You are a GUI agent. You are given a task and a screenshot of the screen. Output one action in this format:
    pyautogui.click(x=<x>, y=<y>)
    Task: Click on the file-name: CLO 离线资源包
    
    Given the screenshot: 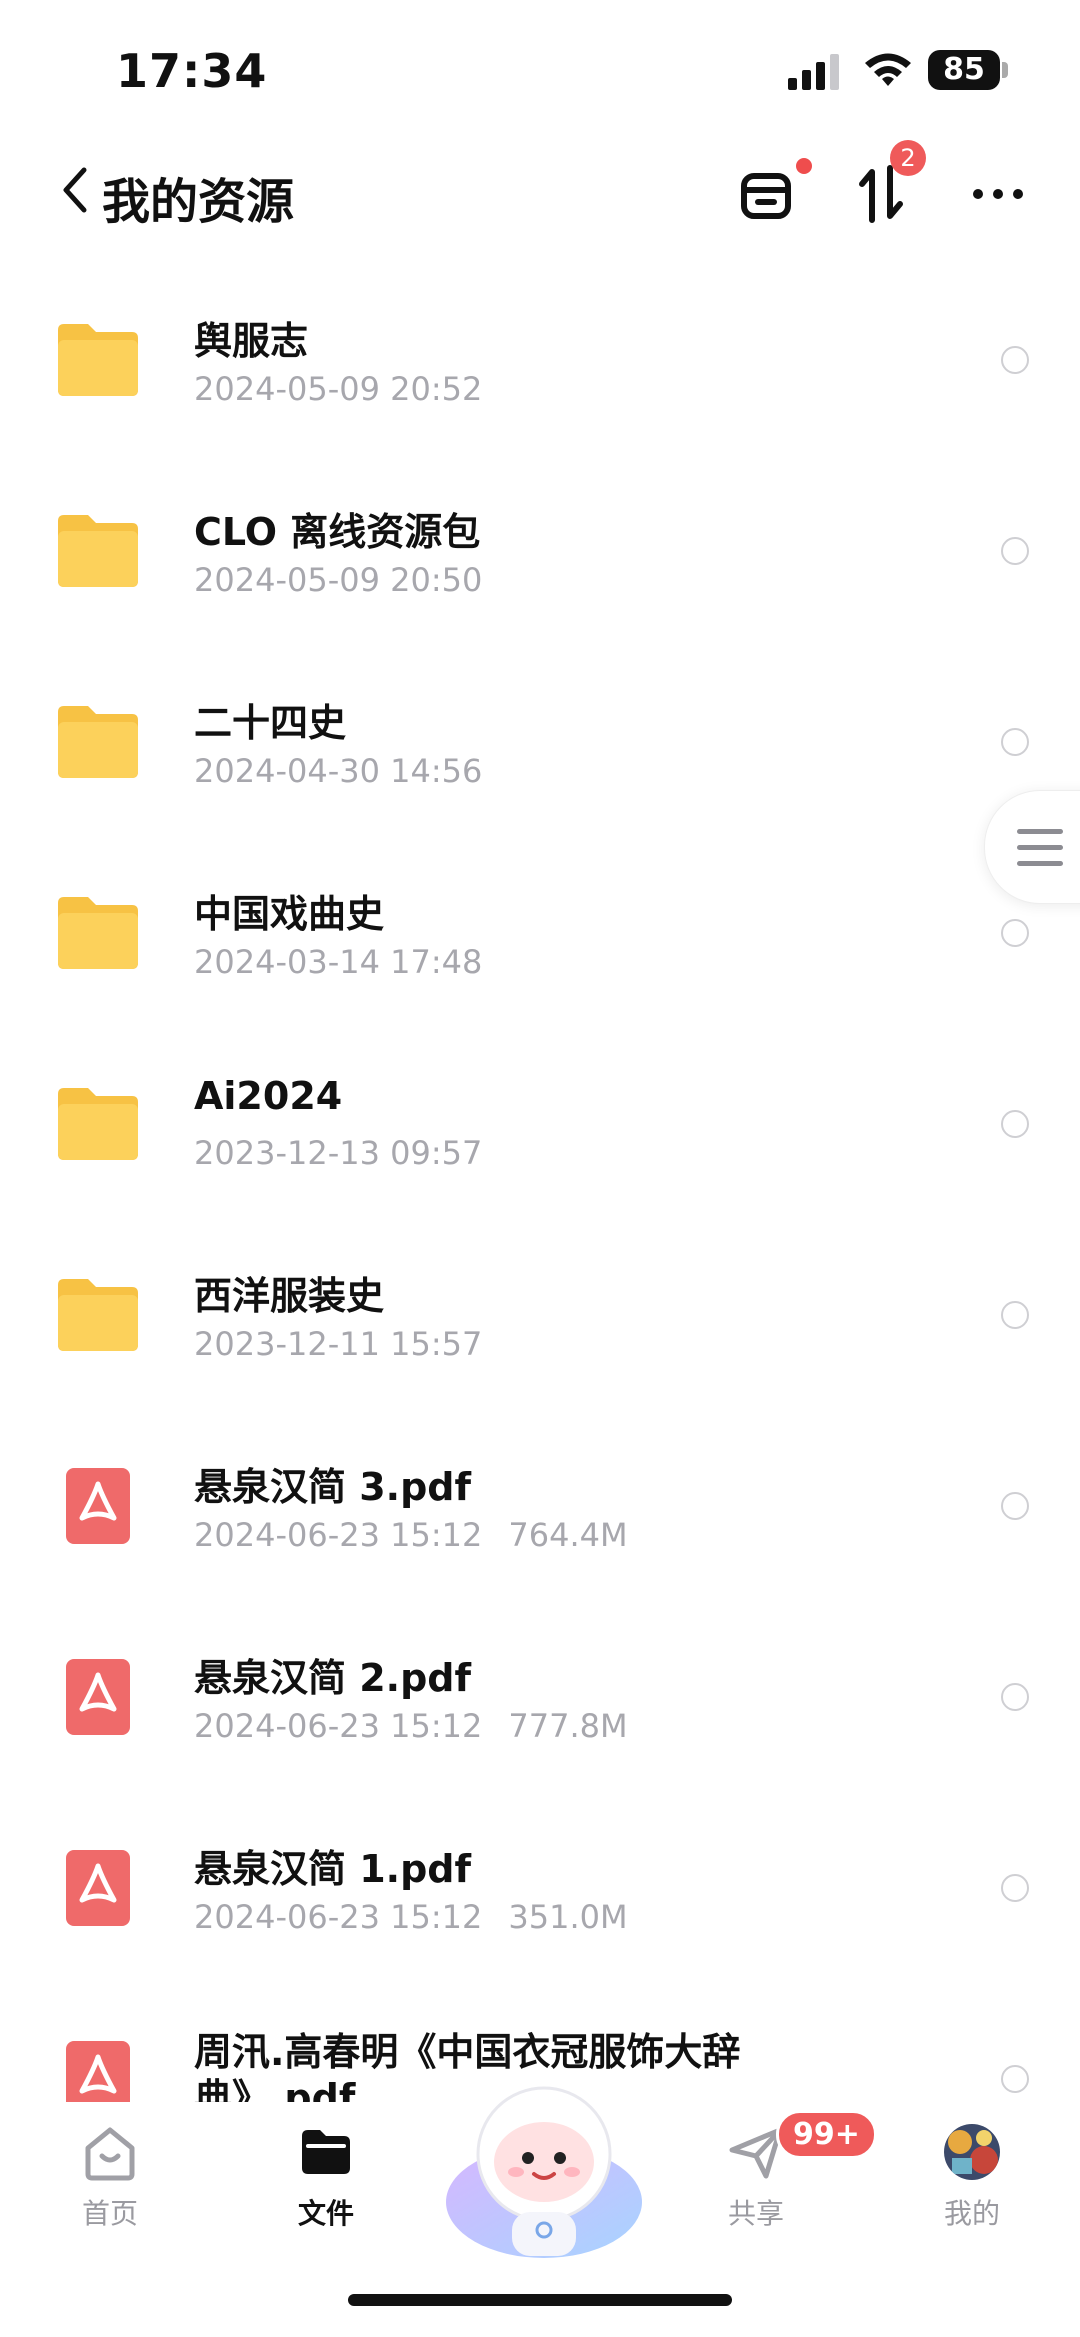 What is the action you would take?
    pyautogui.click(x=337, y=532)
    